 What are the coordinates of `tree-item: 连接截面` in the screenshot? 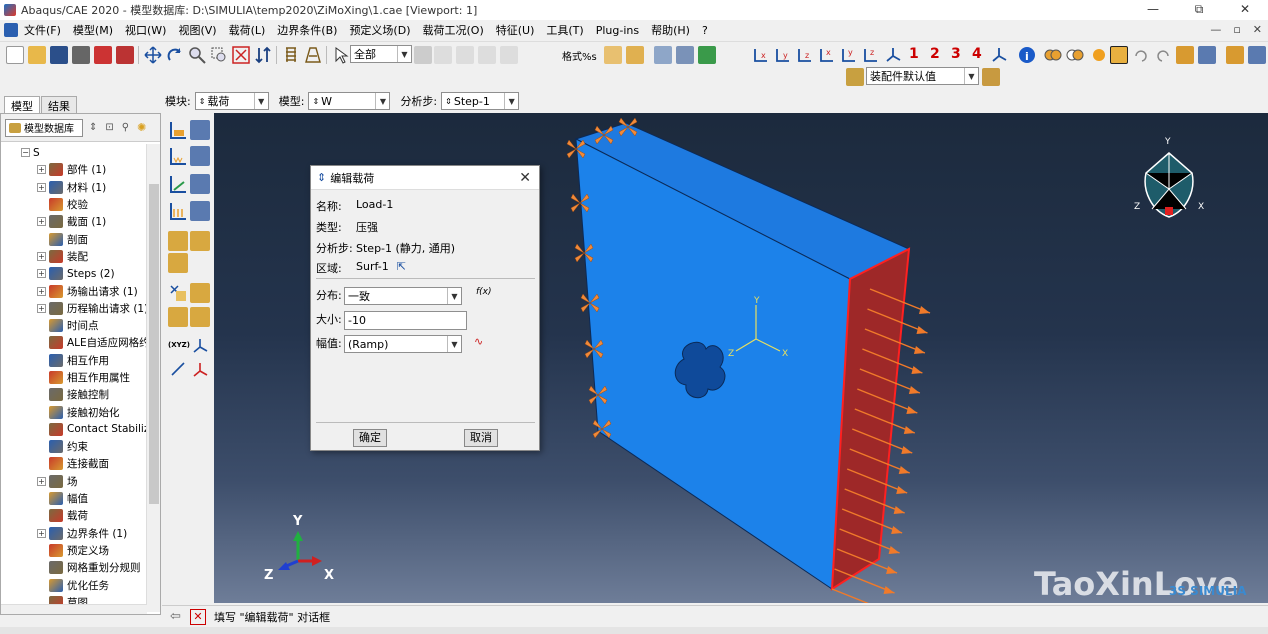 It's located at (74, 463).